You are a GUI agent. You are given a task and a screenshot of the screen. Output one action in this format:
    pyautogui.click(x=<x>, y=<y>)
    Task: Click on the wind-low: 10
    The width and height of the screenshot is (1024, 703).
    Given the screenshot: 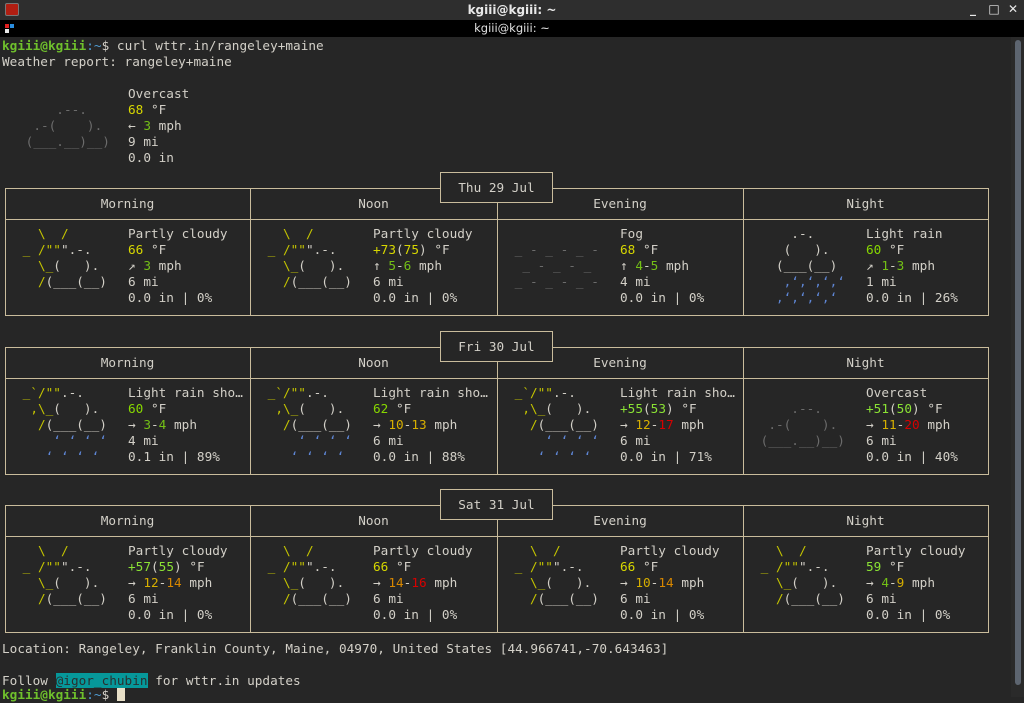 What is the action you would take?
    pyautogui.click(x=643, y=582)
    